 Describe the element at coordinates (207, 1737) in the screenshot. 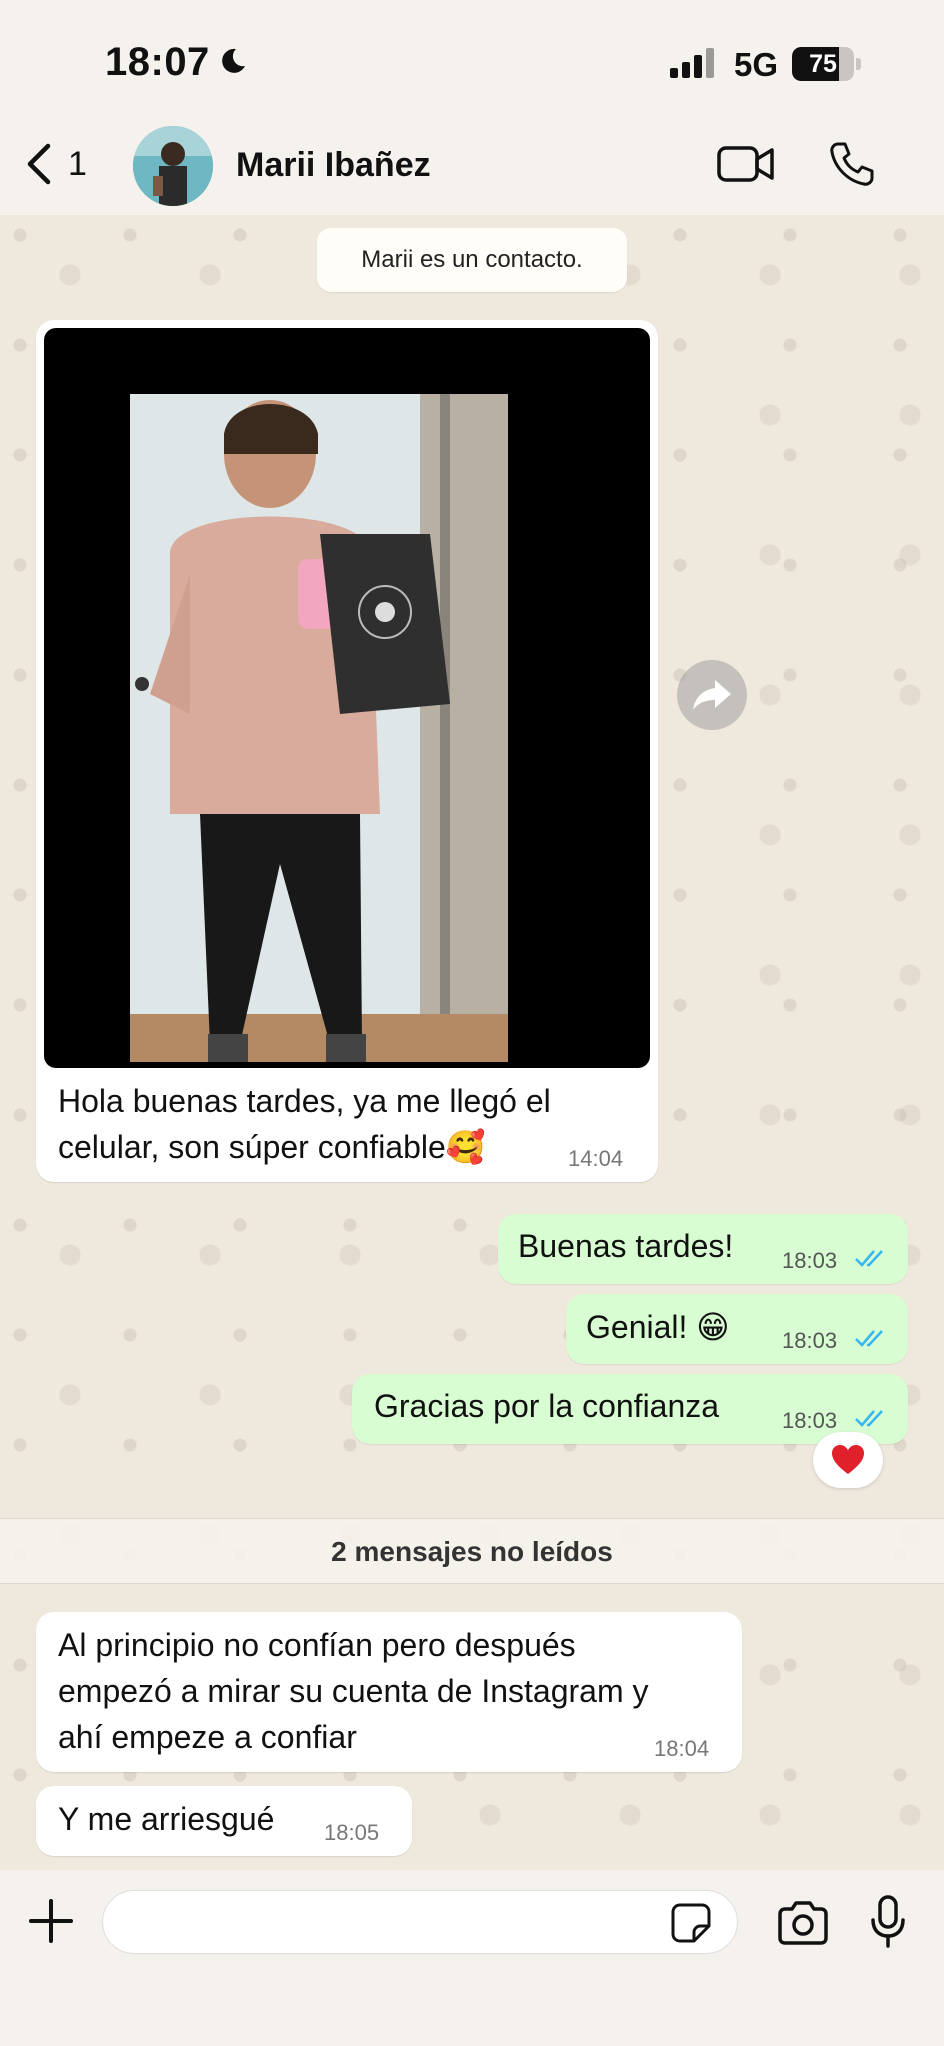

I see `message-text-line: ahí empeze a confiar` at that location.